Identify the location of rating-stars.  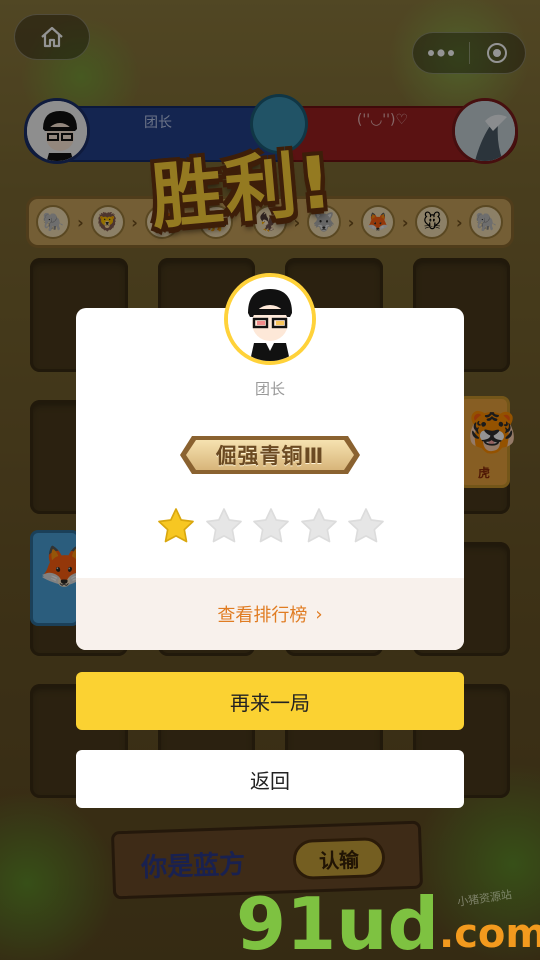
(271, 528).